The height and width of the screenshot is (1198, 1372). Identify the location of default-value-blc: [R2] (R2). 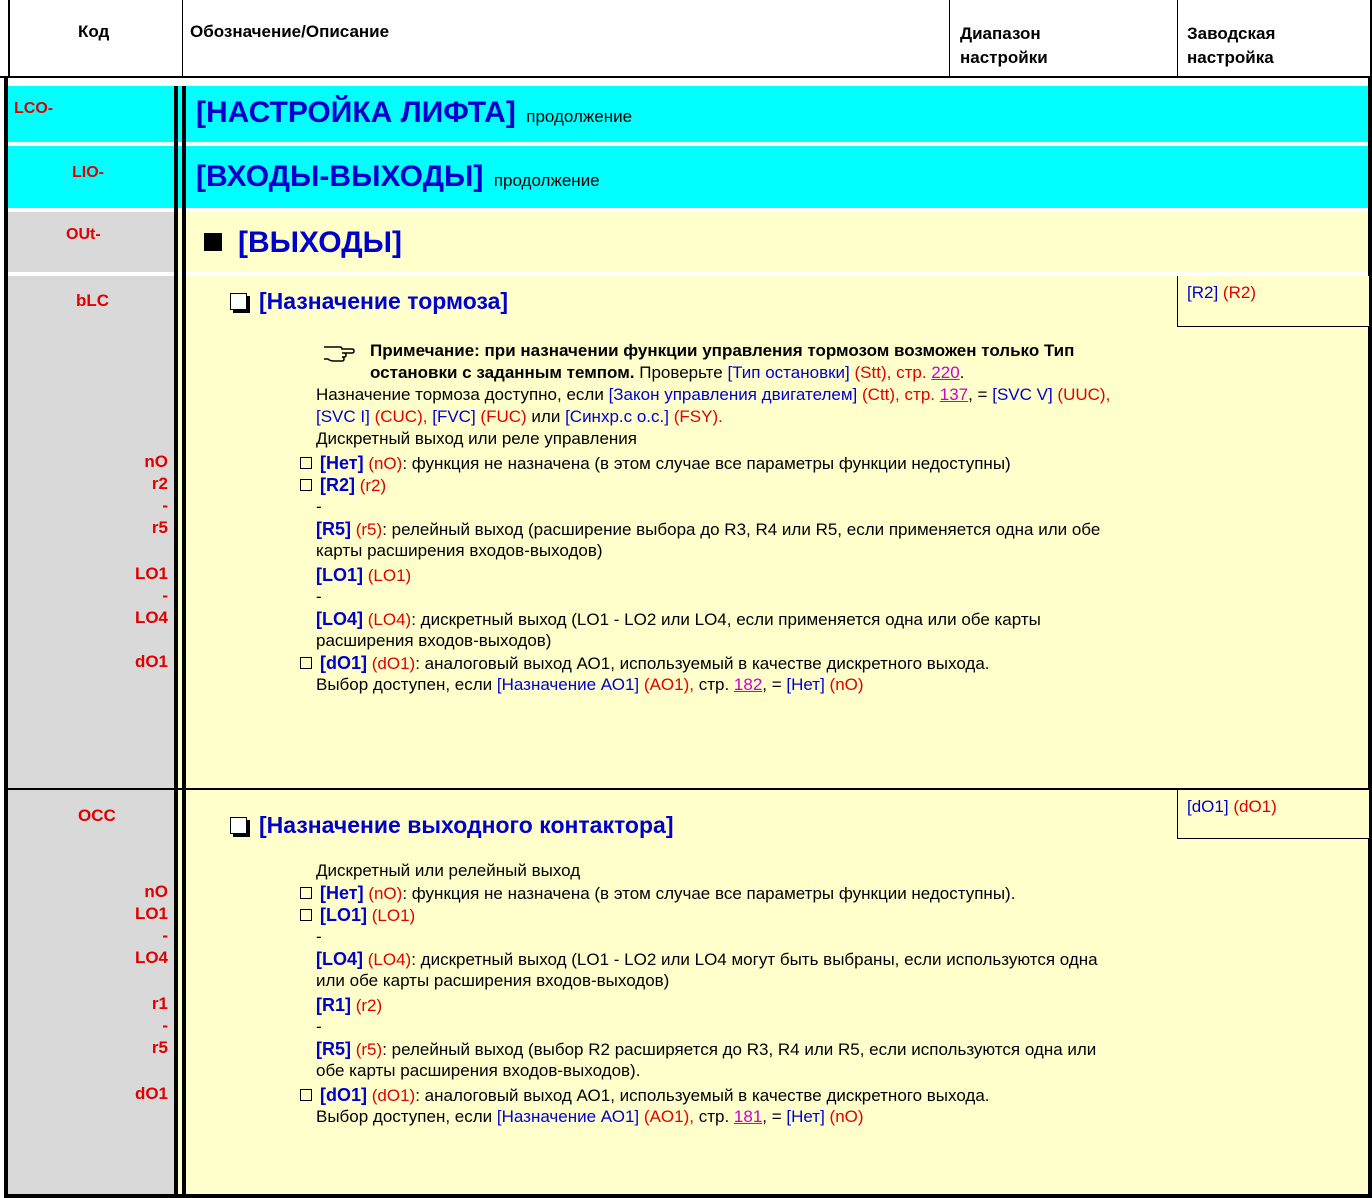
(1221, 292).